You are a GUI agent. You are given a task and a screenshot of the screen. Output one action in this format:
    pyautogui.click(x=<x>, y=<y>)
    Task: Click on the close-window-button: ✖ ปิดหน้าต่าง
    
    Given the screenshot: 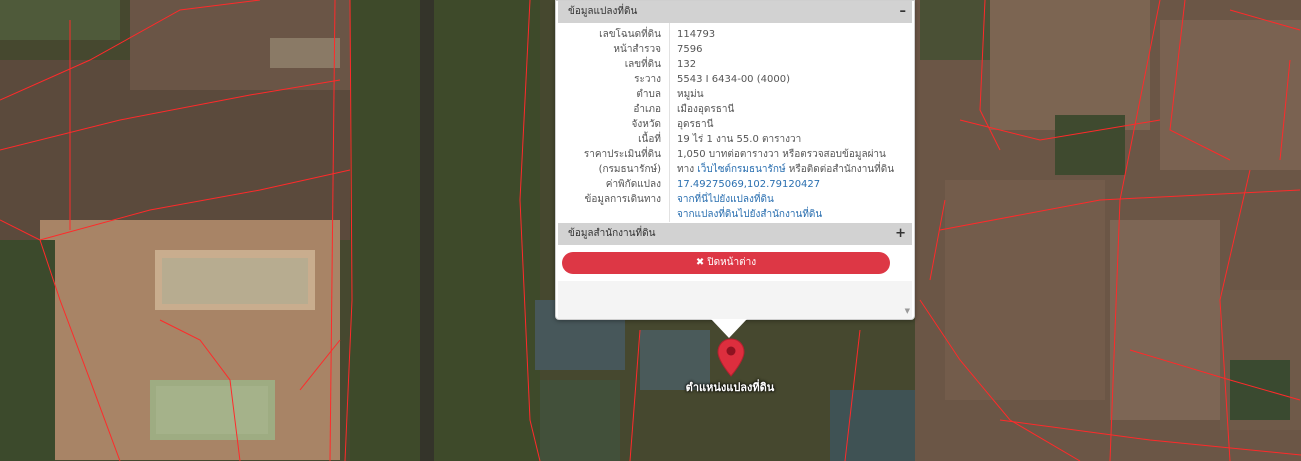 What is the action you would take?
    pyautogui.click(x=726, y=263)
    